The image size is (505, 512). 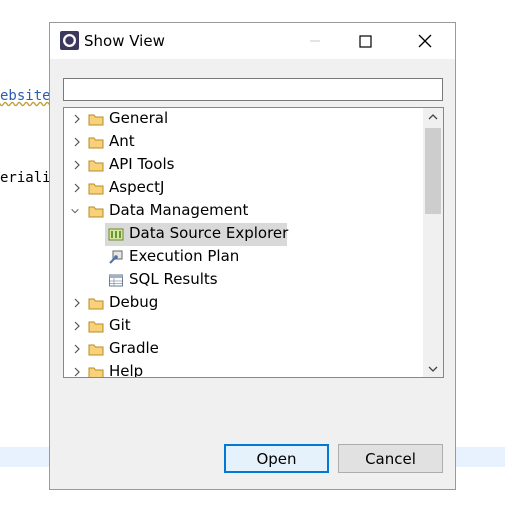 I want to click on filter-input, so click(x=253, y=89).